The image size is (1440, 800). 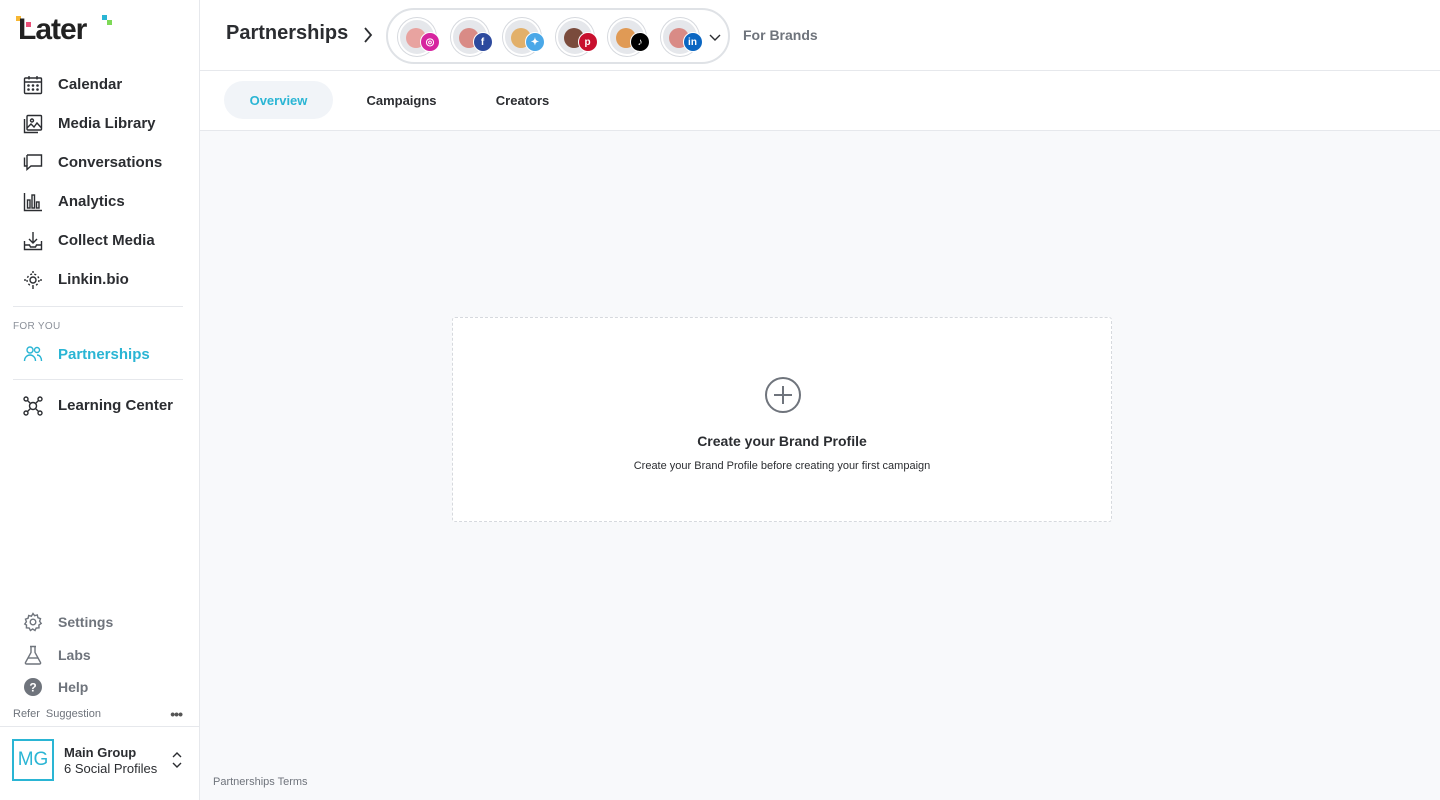 I want to click on plus-circle-icon, so click(x=783, y=397).